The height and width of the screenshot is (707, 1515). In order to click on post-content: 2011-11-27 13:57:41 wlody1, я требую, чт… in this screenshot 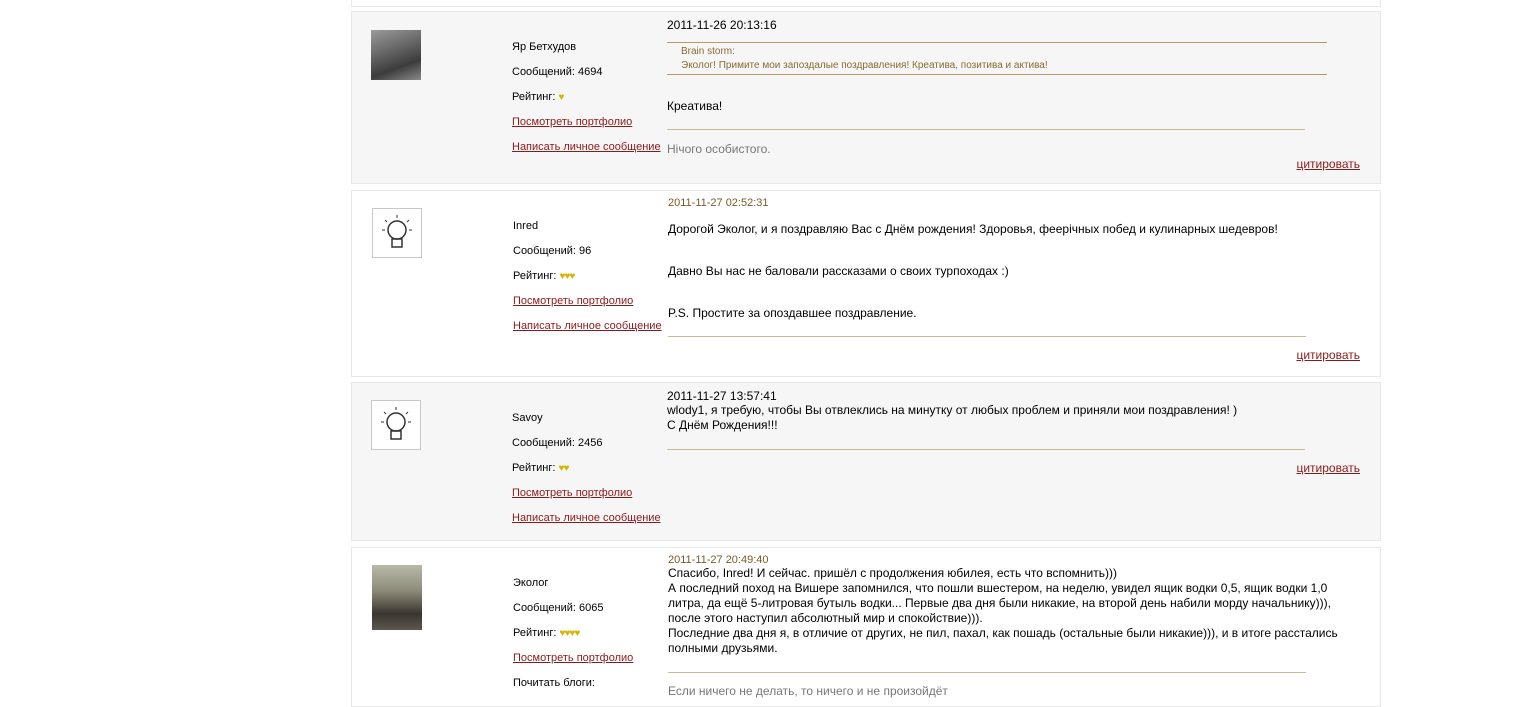, I will do `click(1017, 411)`.